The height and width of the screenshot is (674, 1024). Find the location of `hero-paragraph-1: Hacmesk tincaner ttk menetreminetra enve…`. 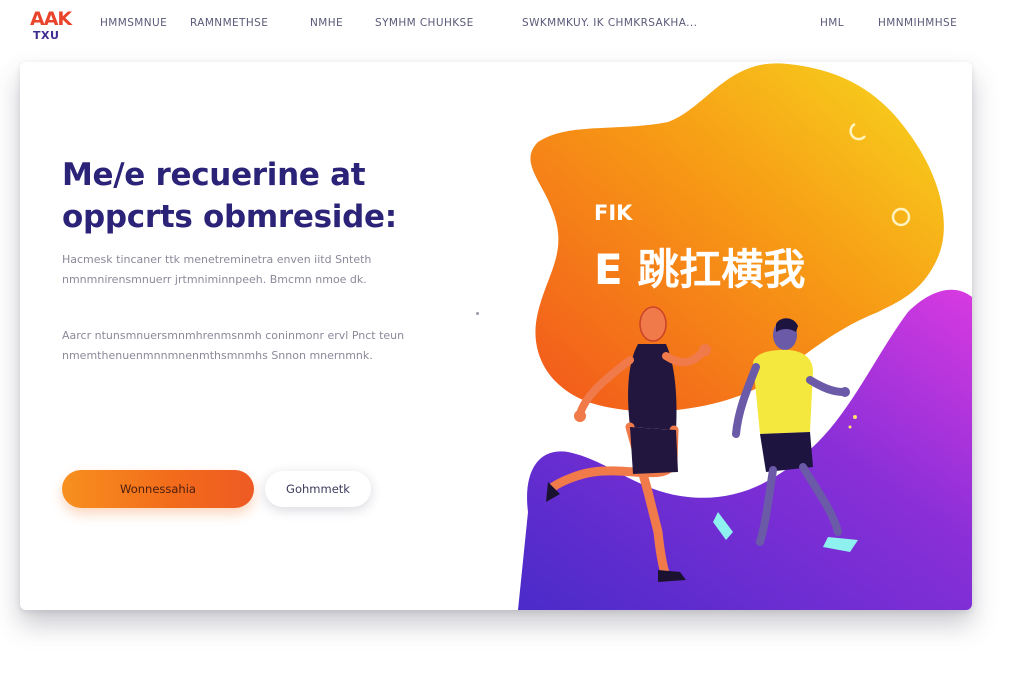

hero-paragraph-1: Hacmesk tincaner ttk menetreminetra enve… is located at coordinates (217, 269).